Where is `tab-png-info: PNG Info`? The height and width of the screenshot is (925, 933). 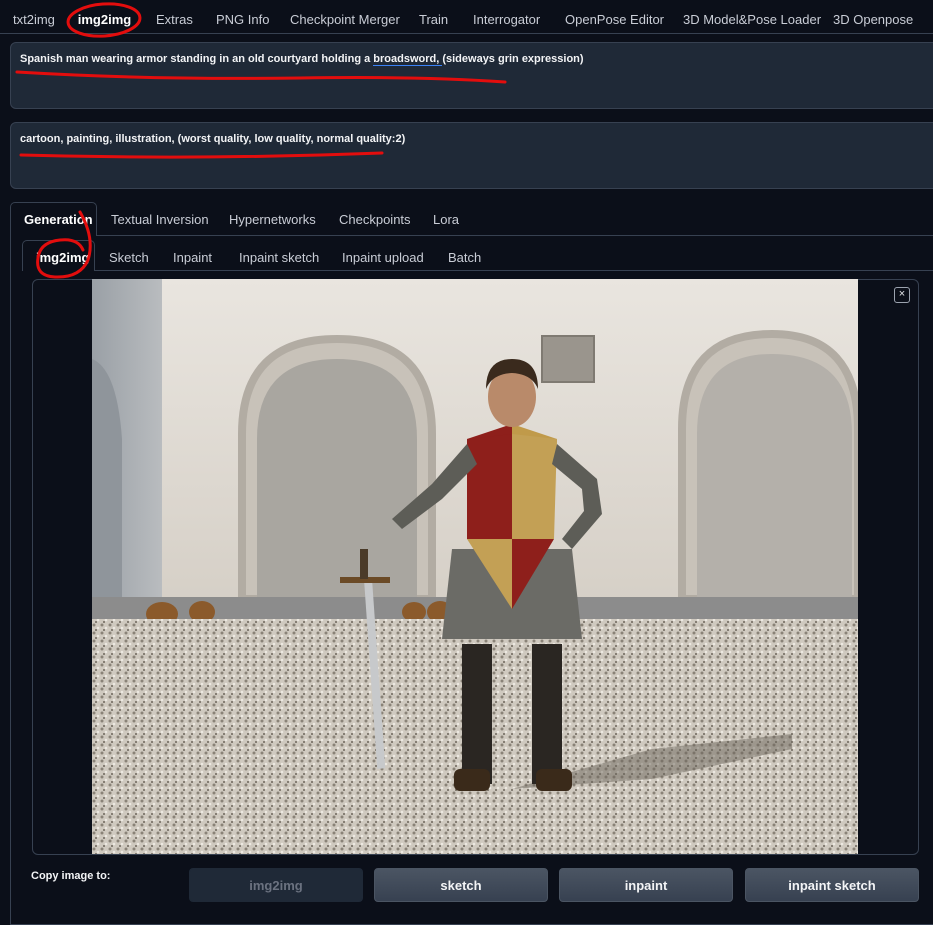 tab-png-info: PNG Info is located at coordinates (242, 20).